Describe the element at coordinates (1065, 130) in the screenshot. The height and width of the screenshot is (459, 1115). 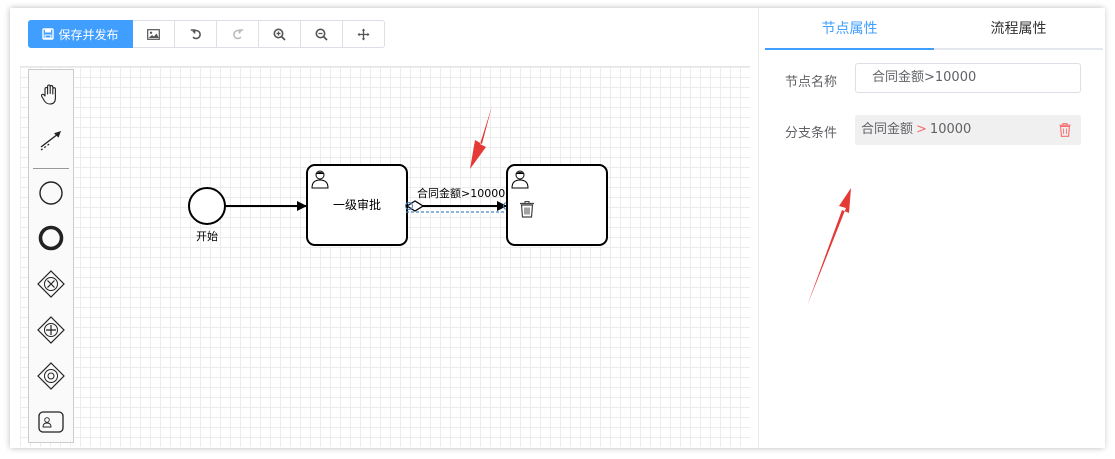
I see `delete-condition-icon` at that location.